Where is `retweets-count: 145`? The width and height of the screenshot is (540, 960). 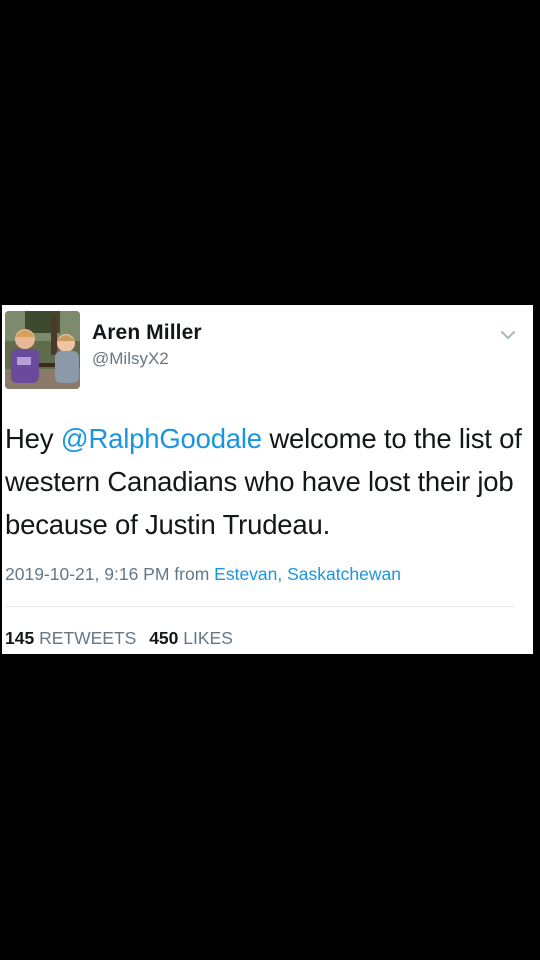 retweets-count: 145 is located at coordinates (20, 638).